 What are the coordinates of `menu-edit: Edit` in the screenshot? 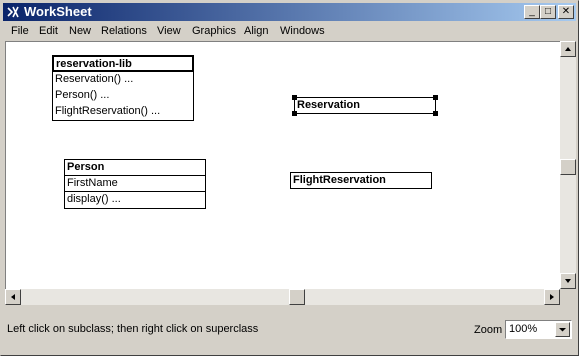 It's located at (48, 31).